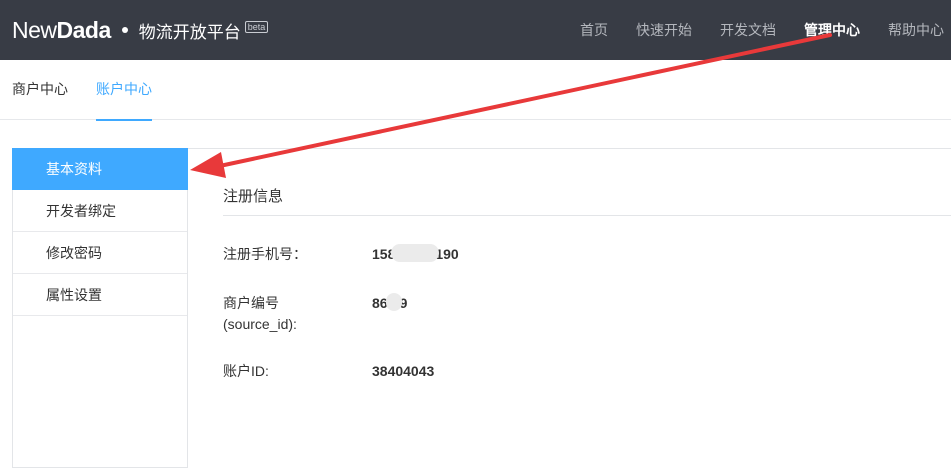 The height and width of the screenshot is (468, 951). I want to click on tab-merchant-center: 商户中心, so click(40, 90).